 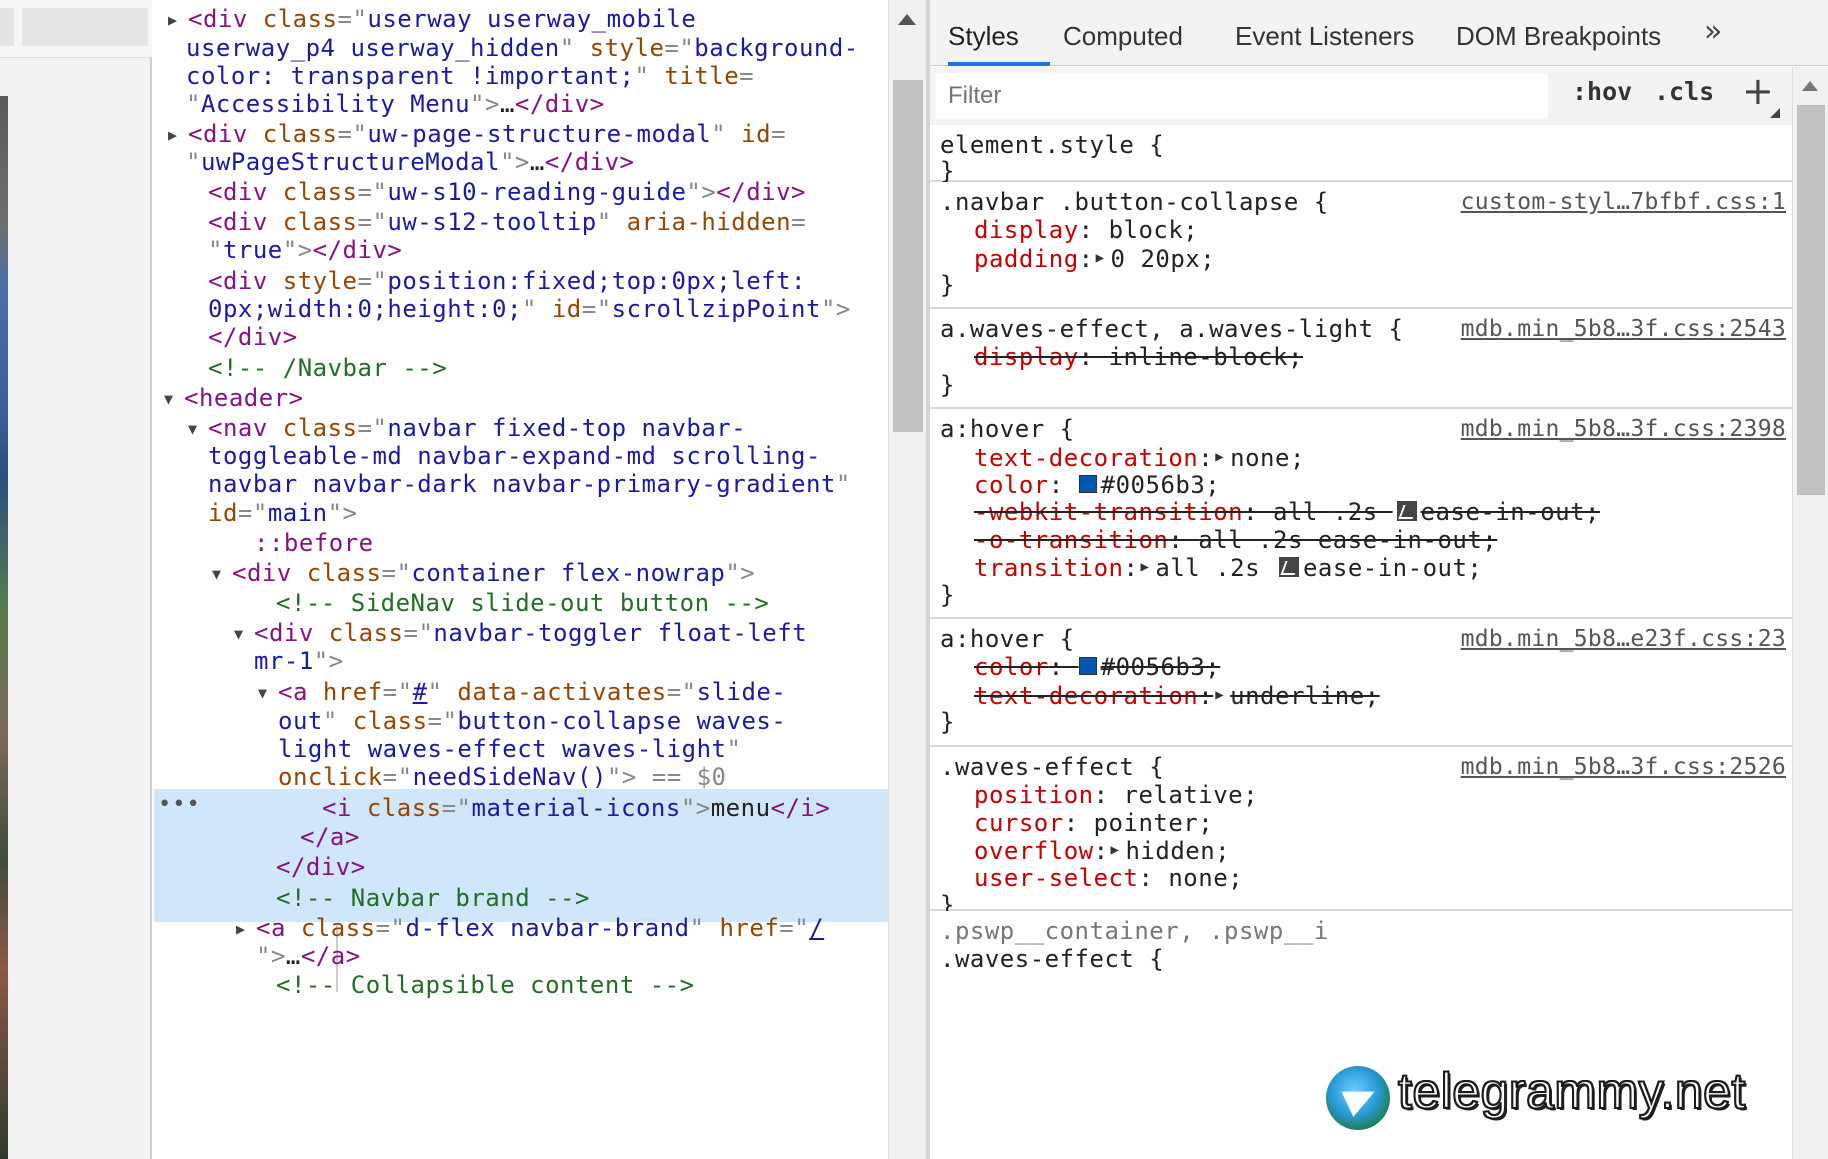 What do you see at coordinates (1026, 259) in the screenshot?
I see `css-property-name: padding` at bounding box center [1026, 259].